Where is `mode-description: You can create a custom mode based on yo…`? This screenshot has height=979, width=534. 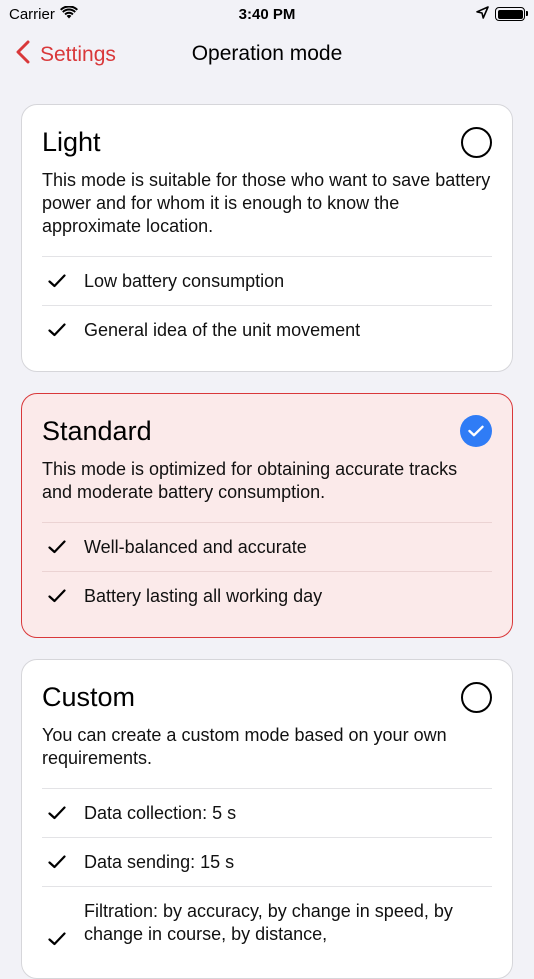
mode-description: You can create a custom mode based on yo… is located at coordinates (244, 746).